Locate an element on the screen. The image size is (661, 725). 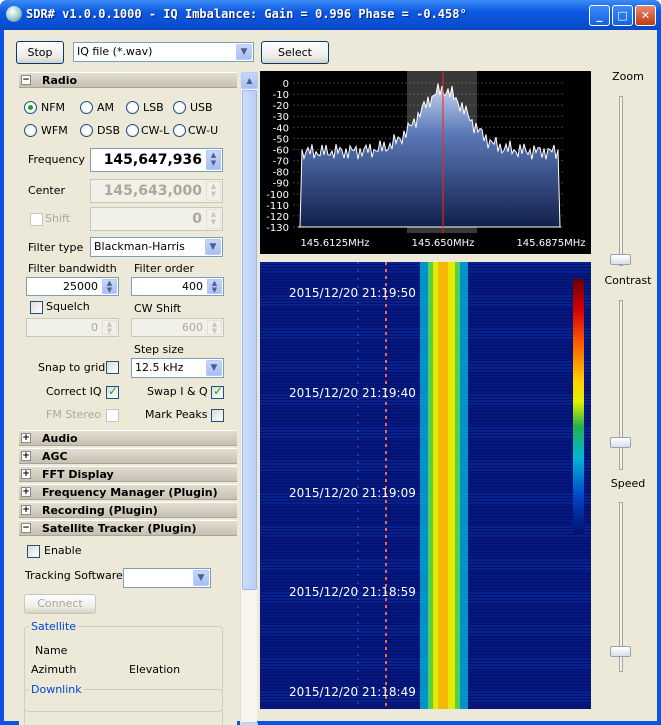
section-sattrack-label: Satellite Tracker (Plugin) is located at coordinates (119, 528).